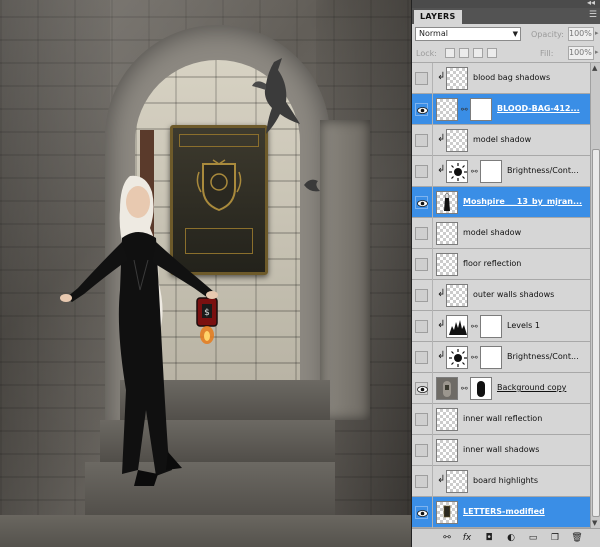 The image size is (600, 547). Describe the element at coordinates (438, 17) in the screenshot. I see `tab-layers: LAYERS` at that location.